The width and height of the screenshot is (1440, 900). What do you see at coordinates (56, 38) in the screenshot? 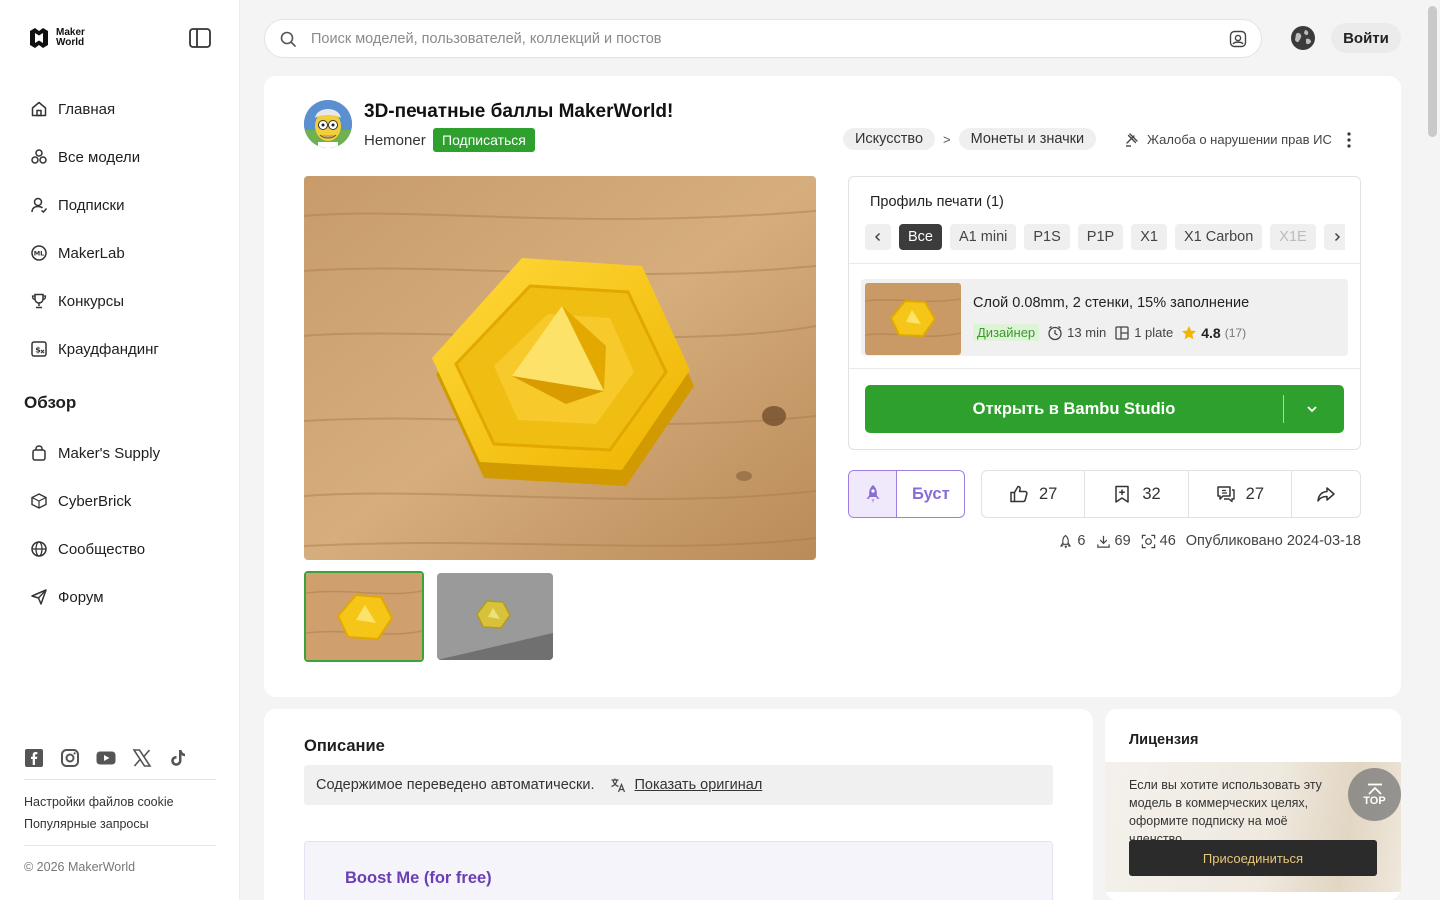
I see `makerworld-logo: Maker World` at bounding box center [56, 38].